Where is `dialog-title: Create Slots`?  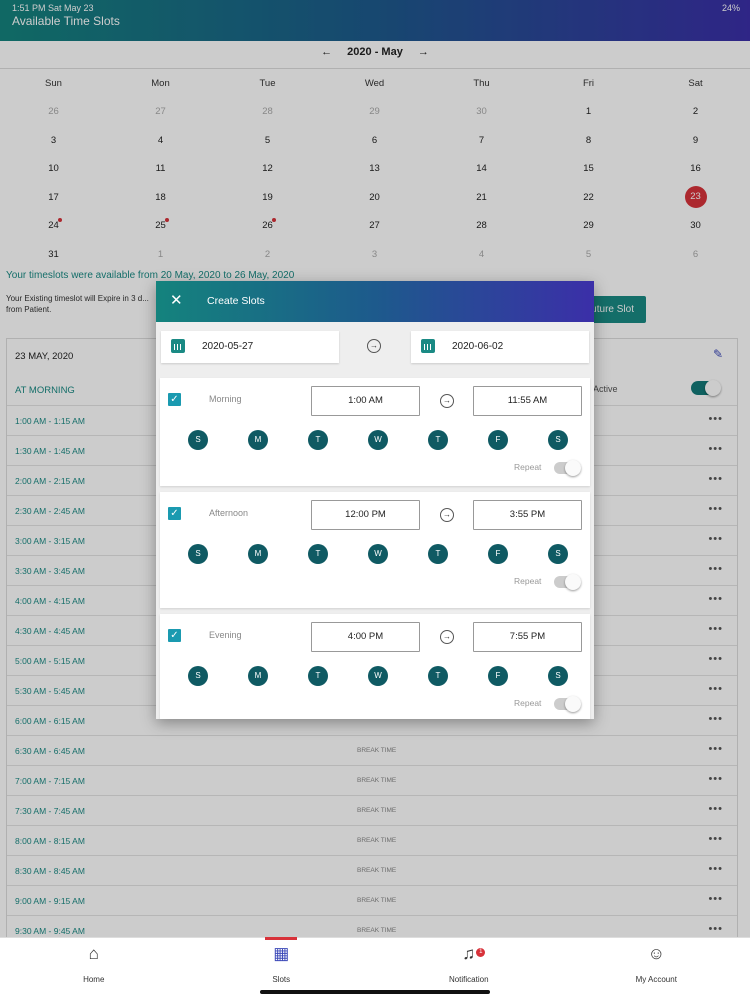
dialog-title: Create Slots is located at coordinates (236, 301).